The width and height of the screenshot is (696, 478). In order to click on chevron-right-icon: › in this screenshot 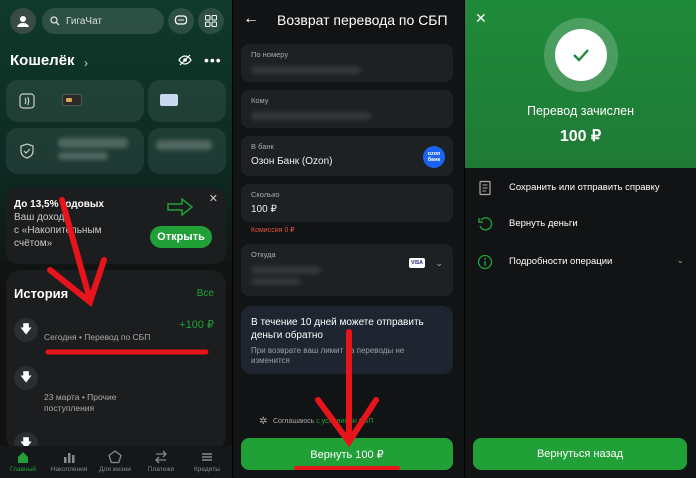, I will do `click(86, 63)`.